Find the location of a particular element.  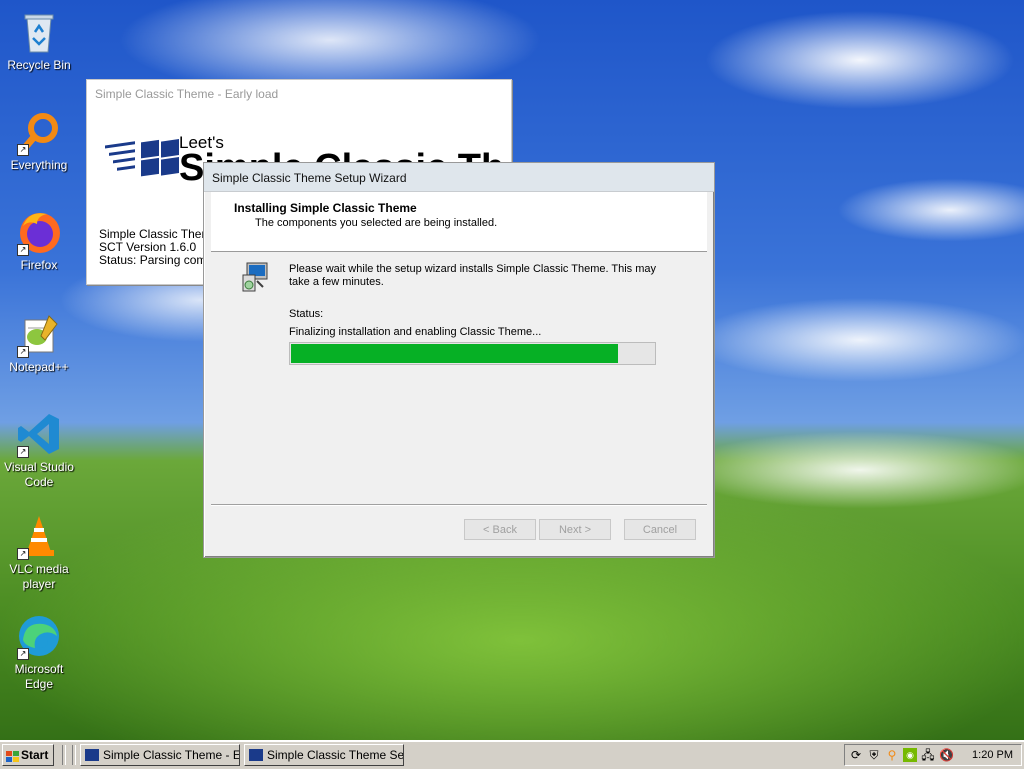

nvidia-icon: ◉ is located at coordinates (910, 755).